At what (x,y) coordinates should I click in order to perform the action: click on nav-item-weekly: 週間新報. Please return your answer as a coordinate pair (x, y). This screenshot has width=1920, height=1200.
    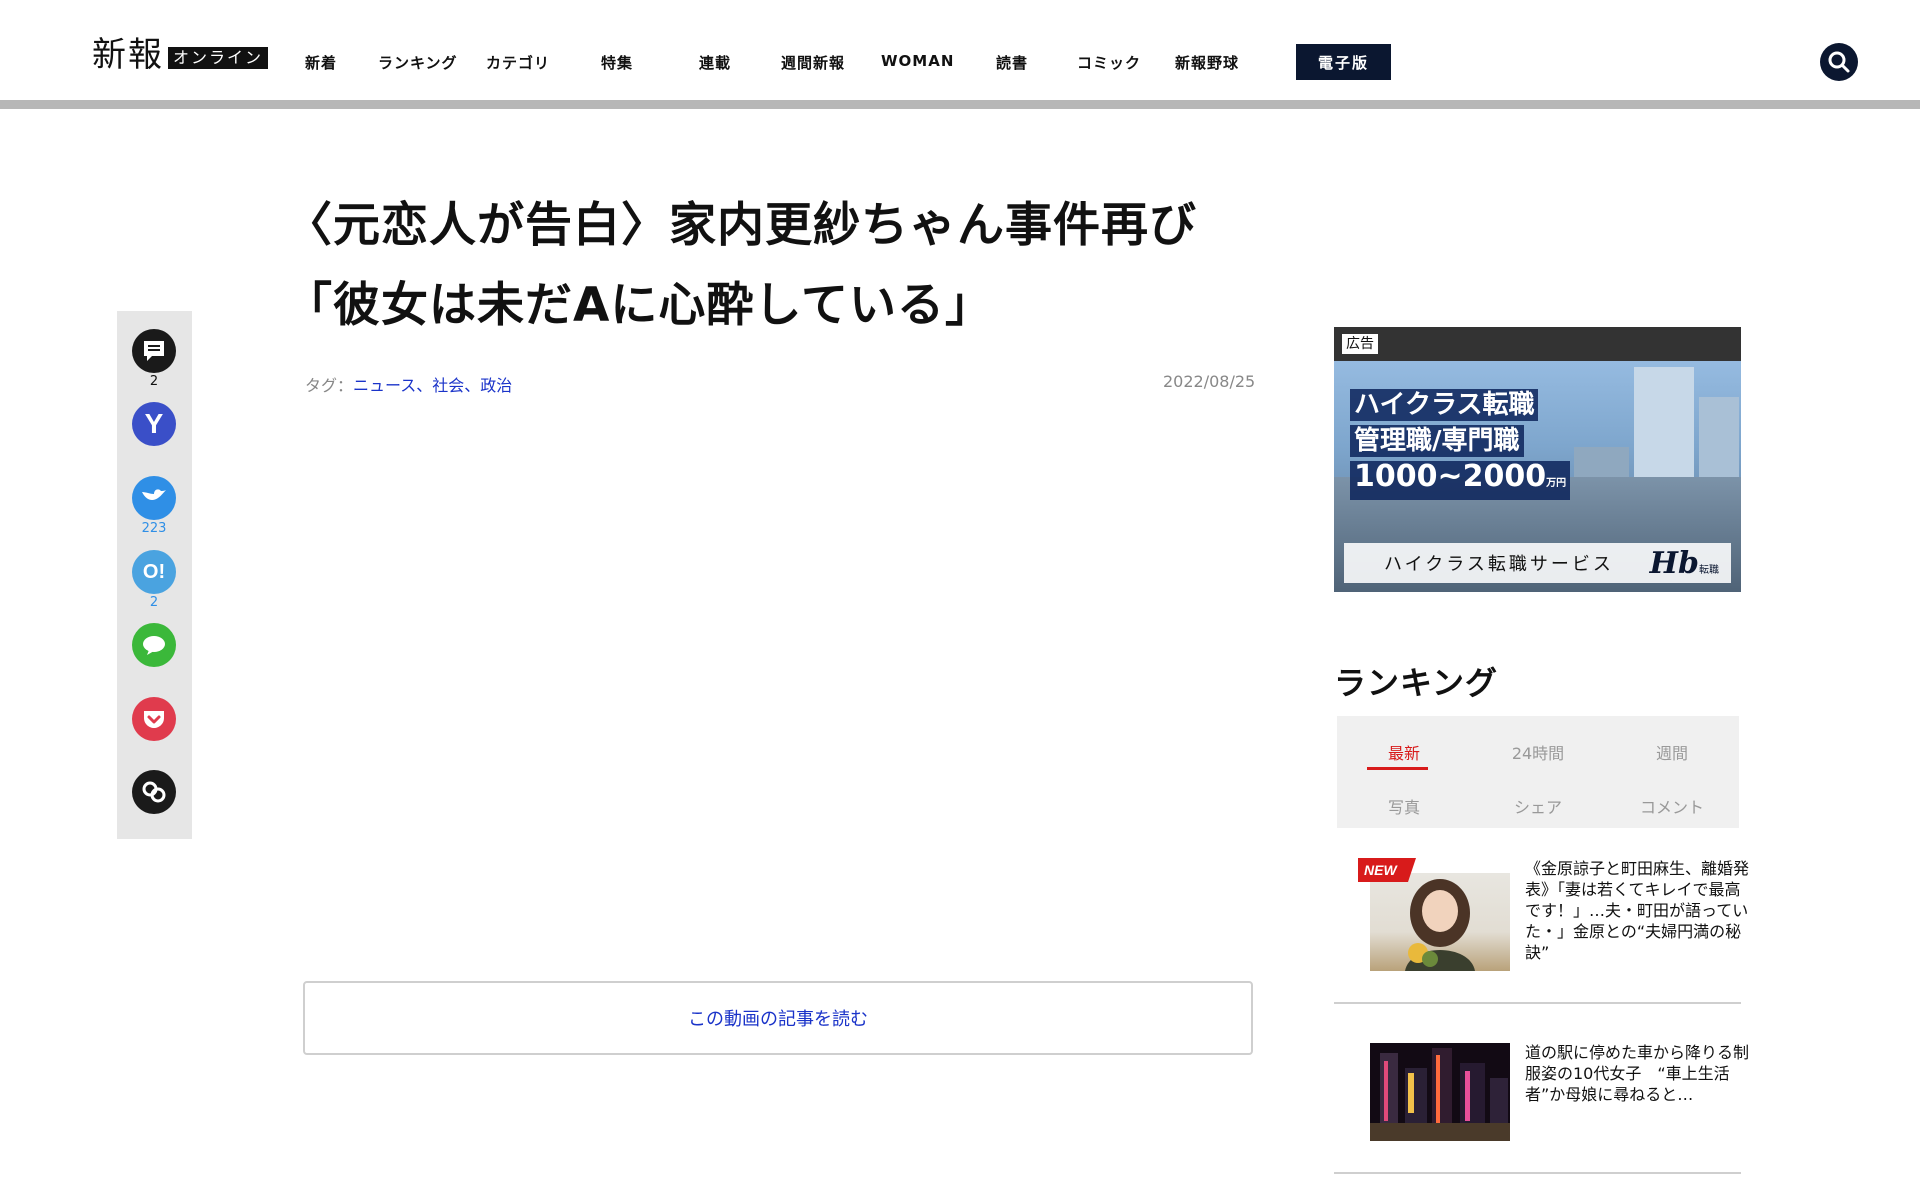
    Looking at the image, I should click on (813, 62).